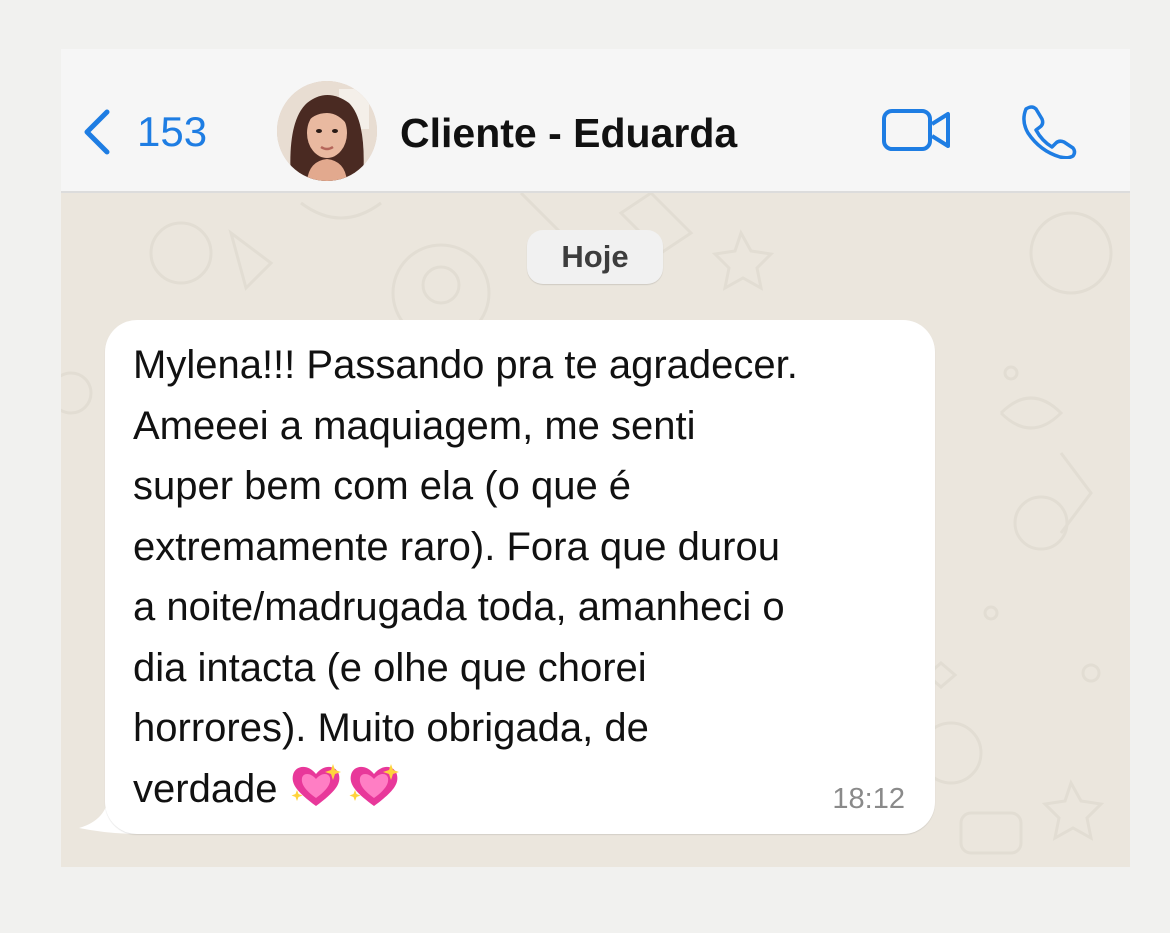  I want to click on unread-count: 153, so click(172, 131).